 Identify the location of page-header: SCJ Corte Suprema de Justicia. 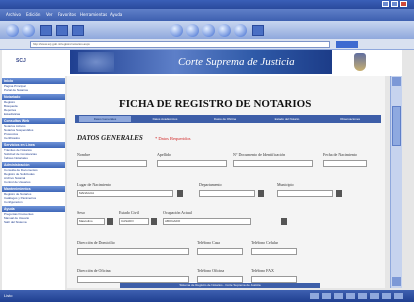
(202, 63).